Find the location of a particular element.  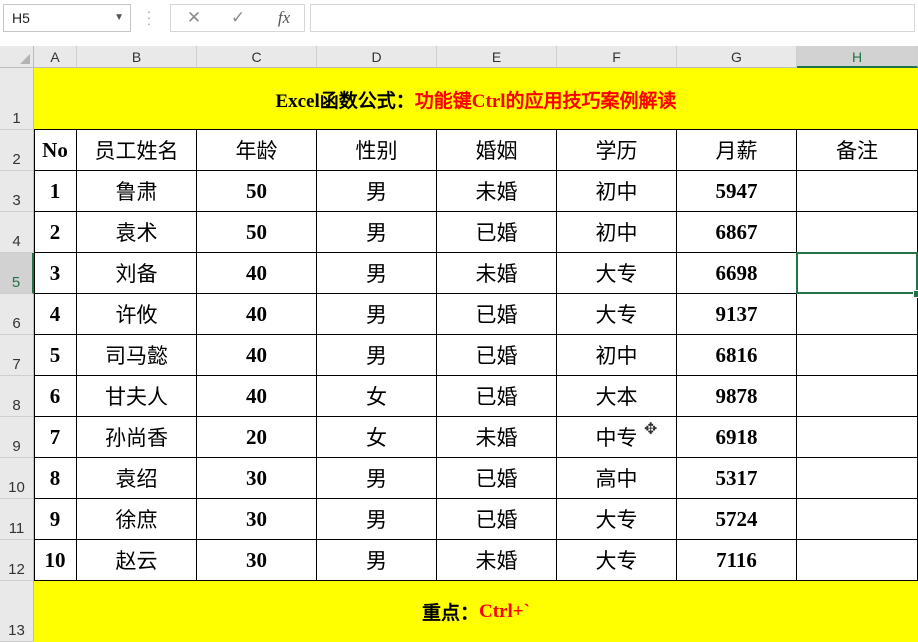

table-cell: 5 is located at coordinates (55, 355).